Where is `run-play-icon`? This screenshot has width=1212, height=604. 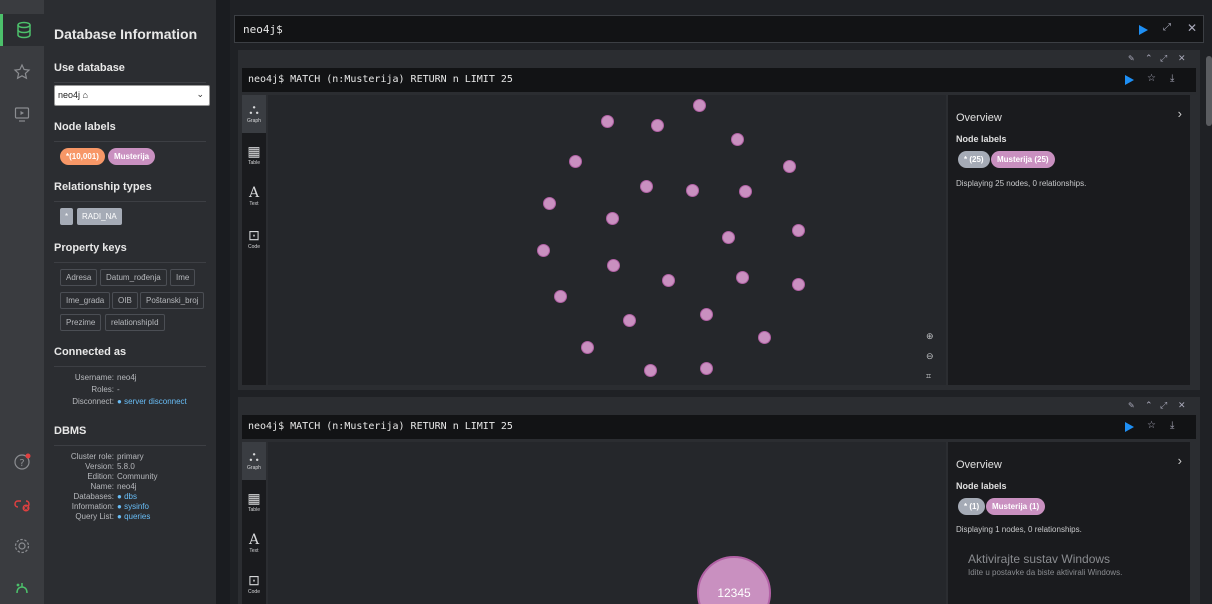
run-play-icon is located at coordinates (1143, 30).